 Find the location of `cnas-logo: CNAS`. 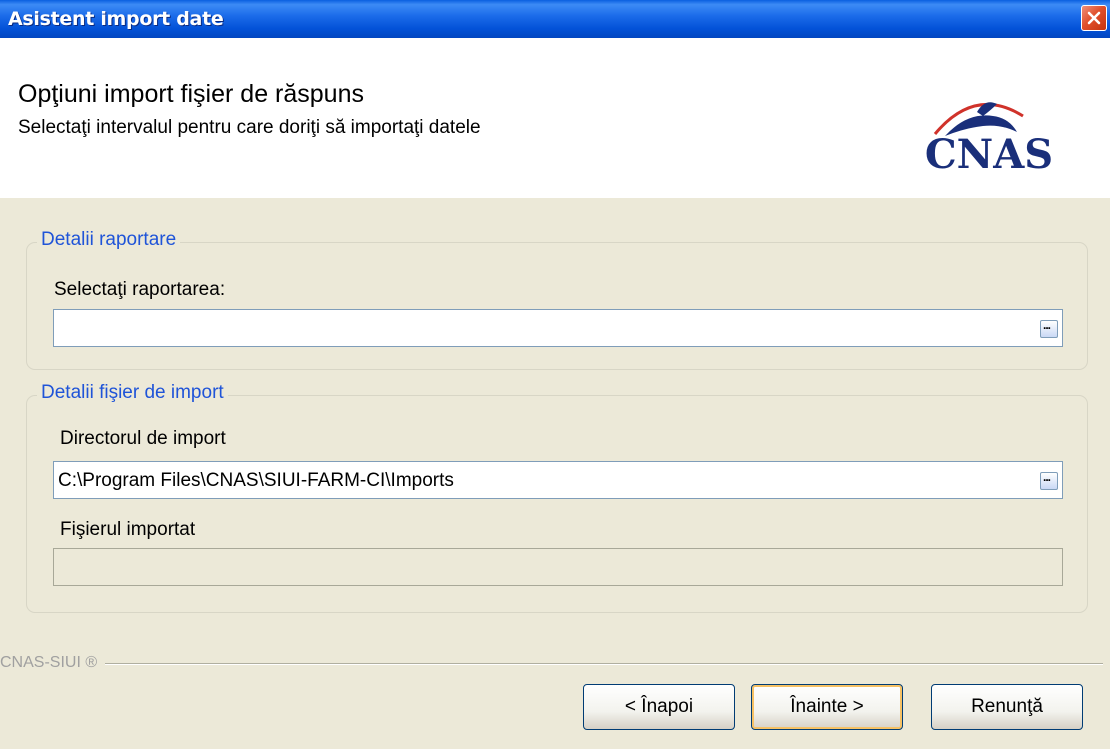

cnas-logo: CNAS is located at coordinates (989, 138).